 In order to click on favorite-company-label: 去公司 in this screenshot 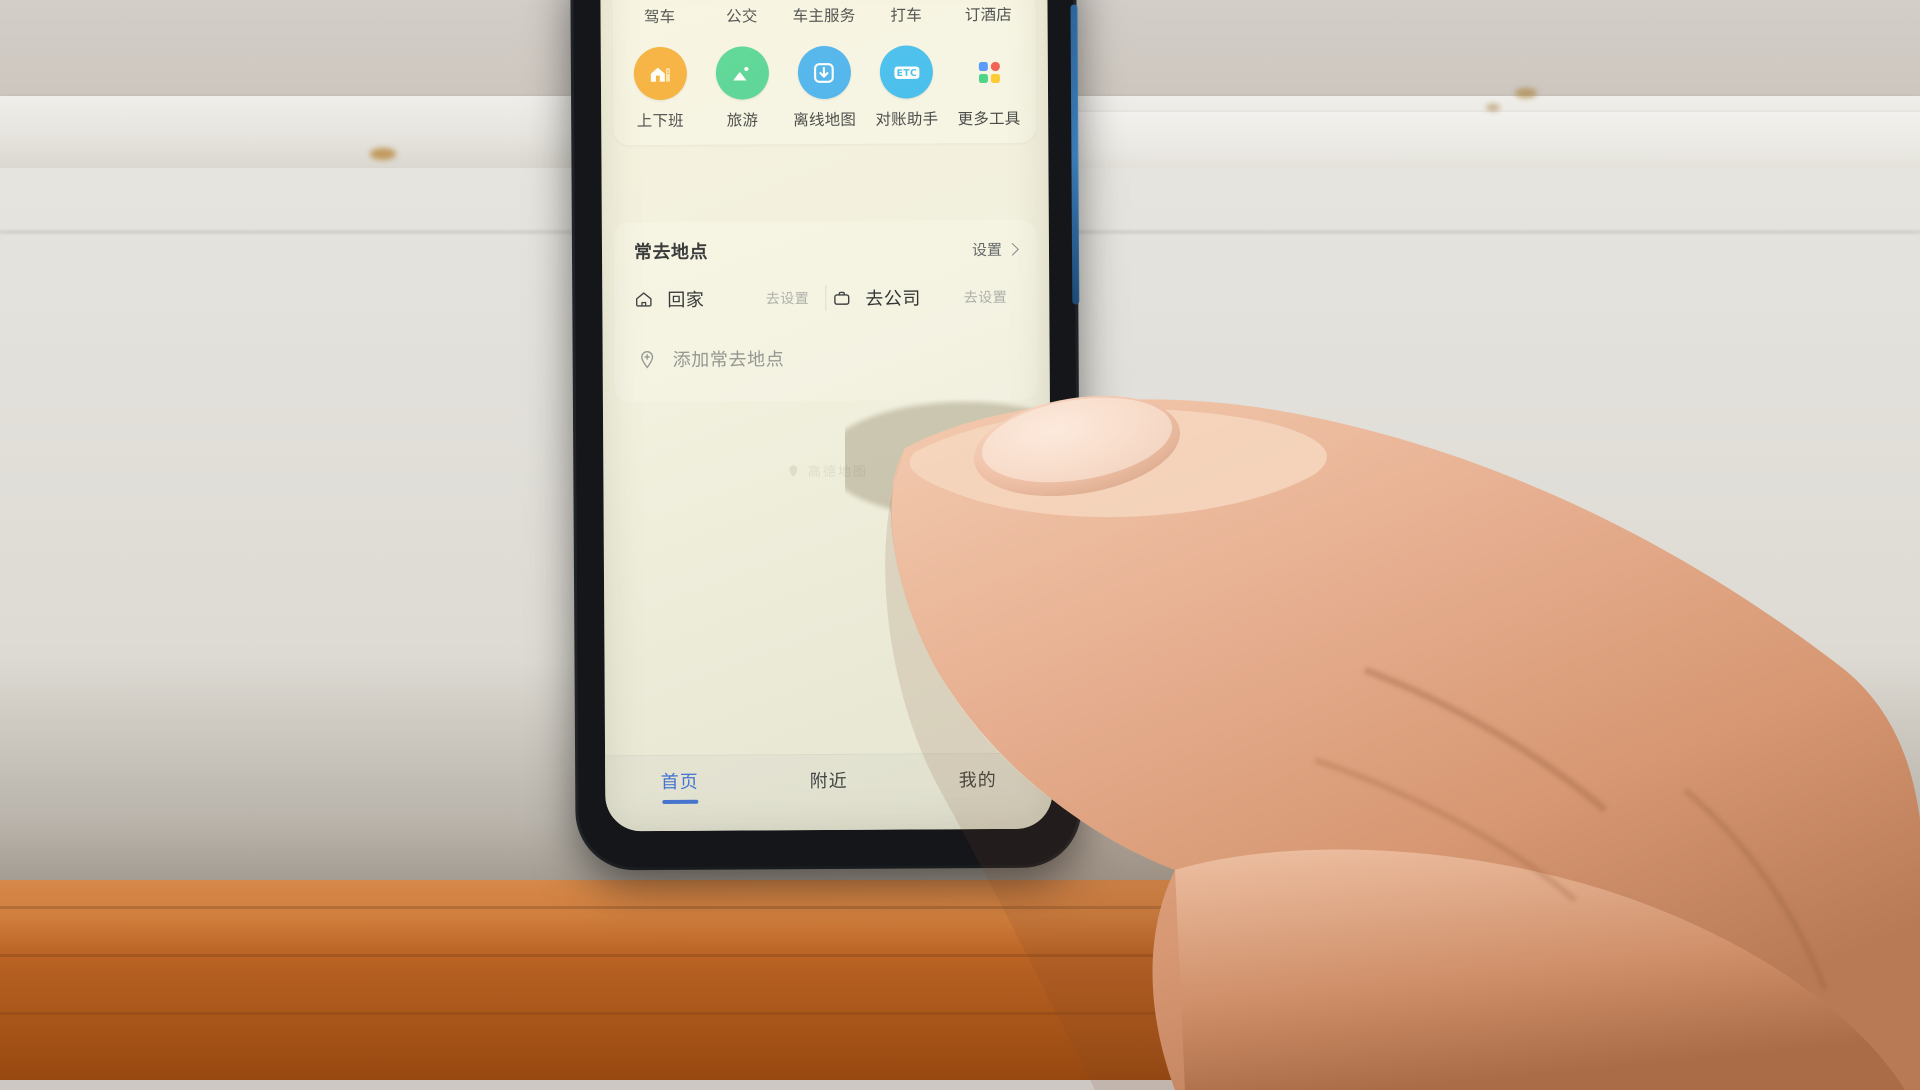, I will do `click(893, 299)`.